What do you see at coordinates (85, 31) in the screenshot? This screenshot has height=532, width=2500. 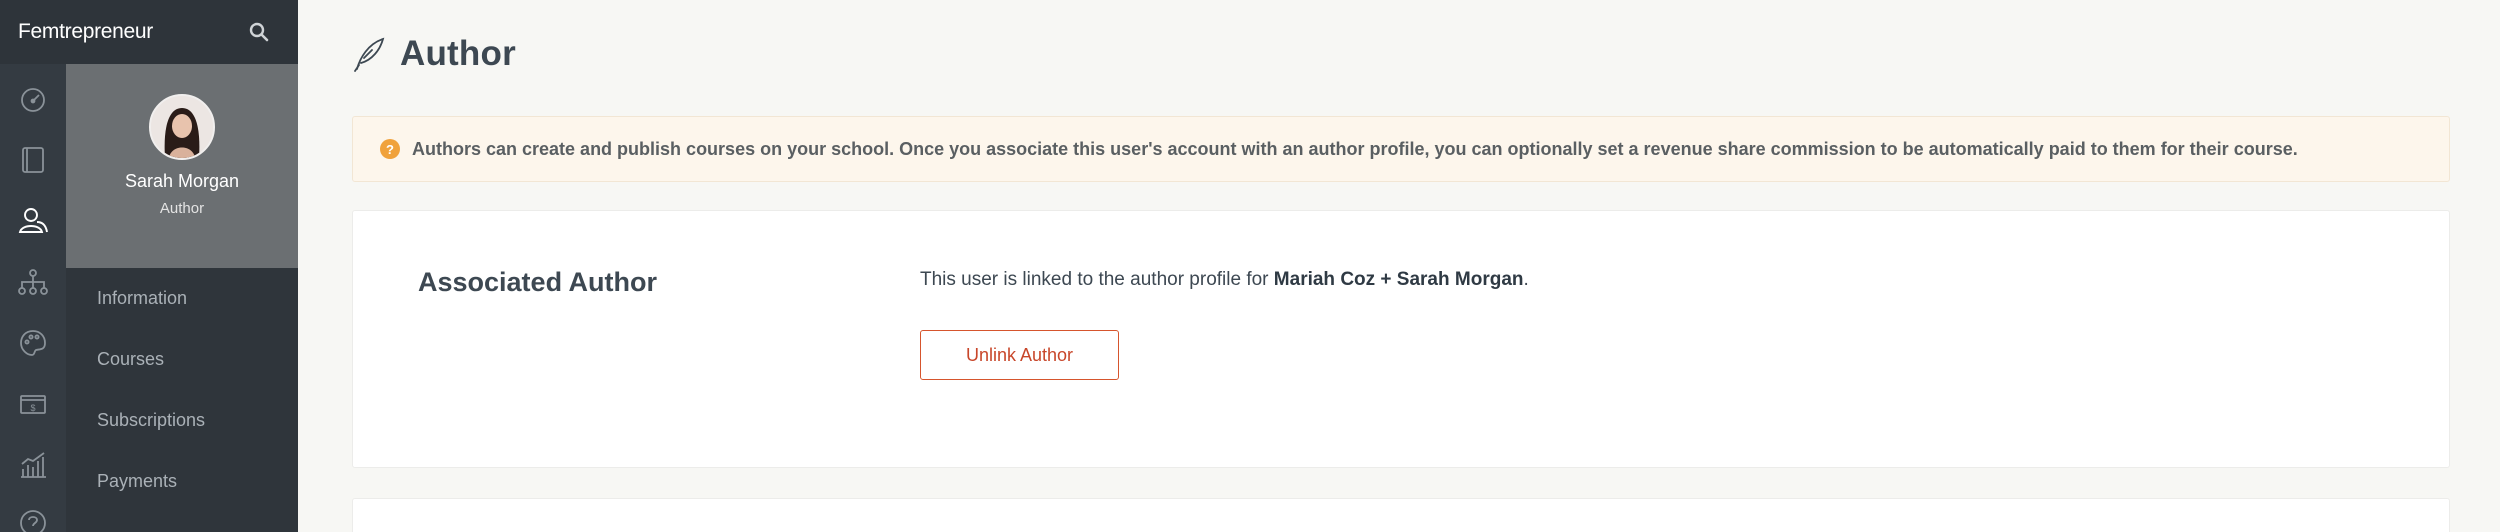 I see `brand-name: Femtrepreneur` at bounding box center [85, 31].